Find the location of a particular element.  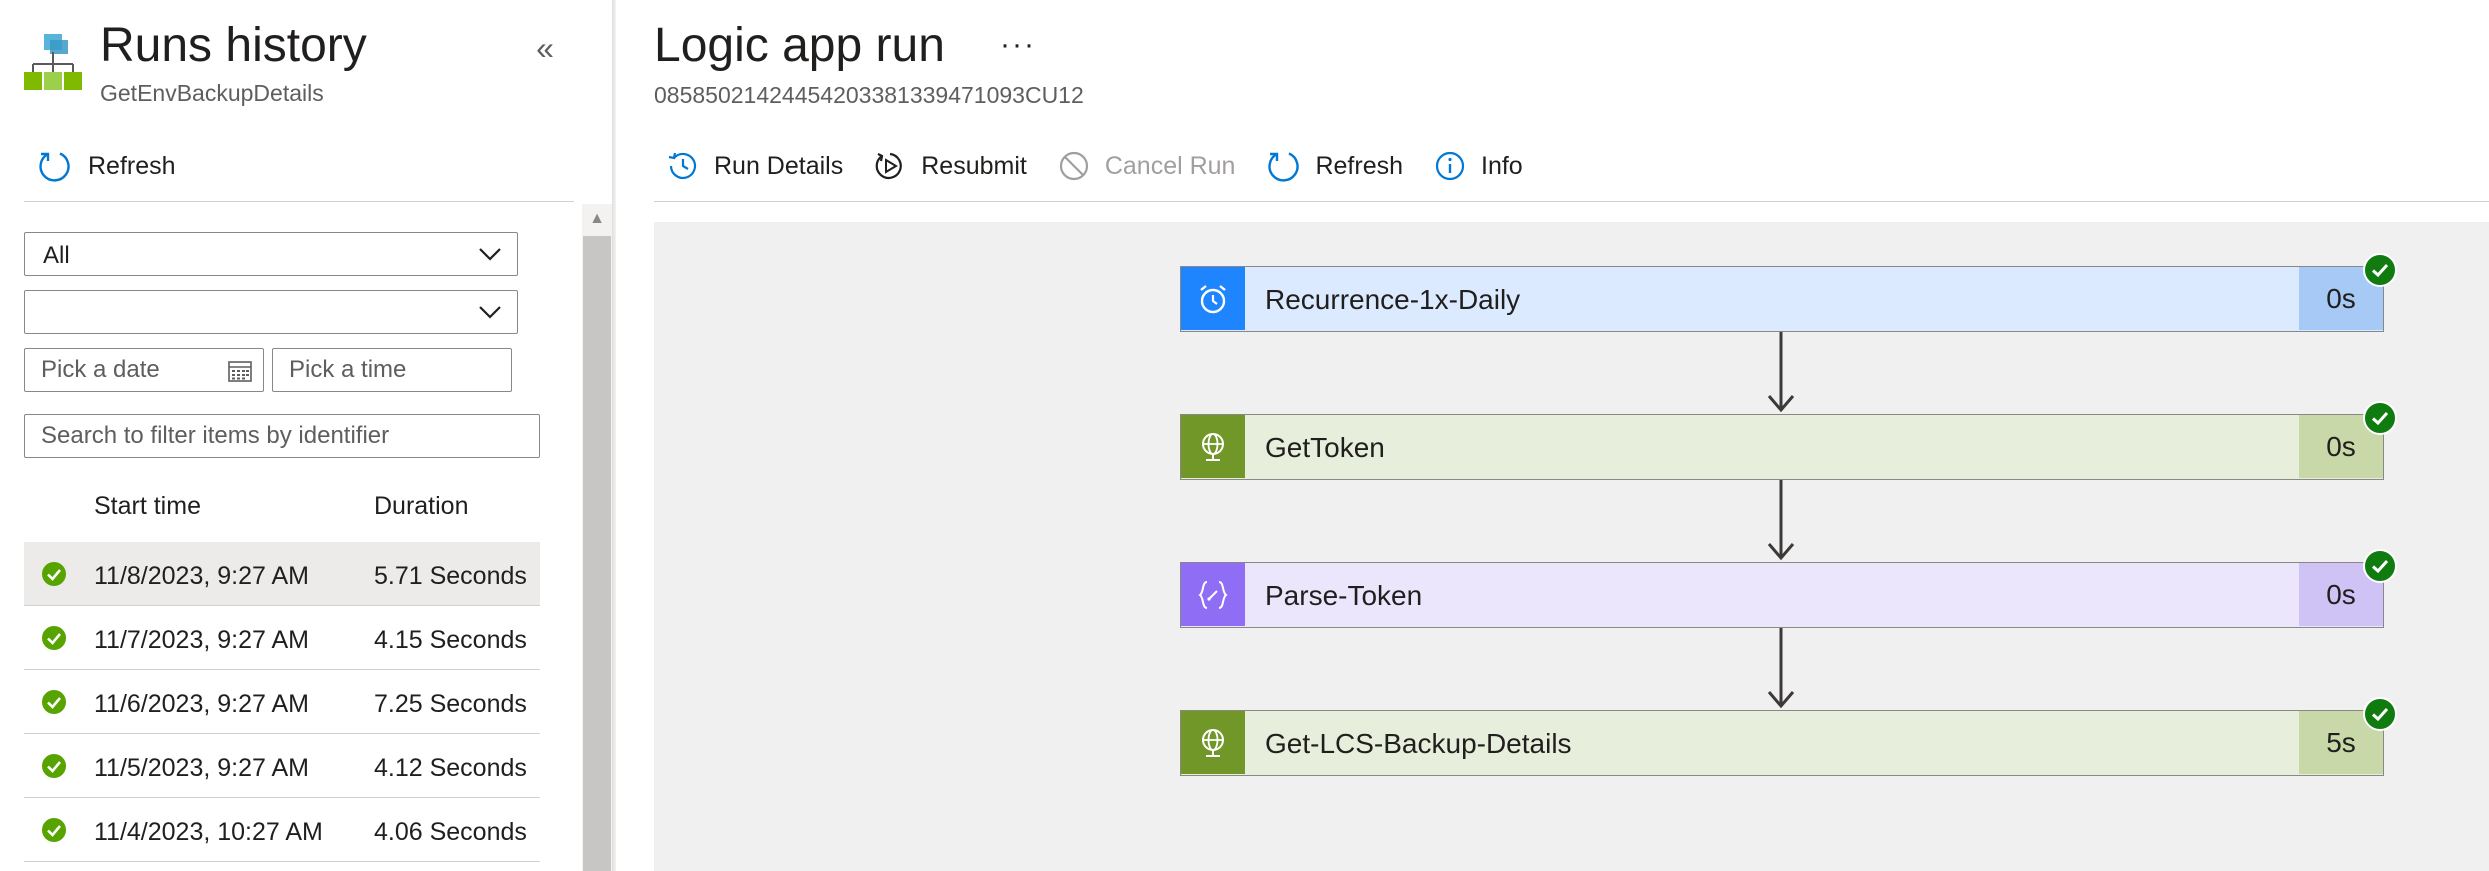

pane-divider is located at coordinates (614, 435).